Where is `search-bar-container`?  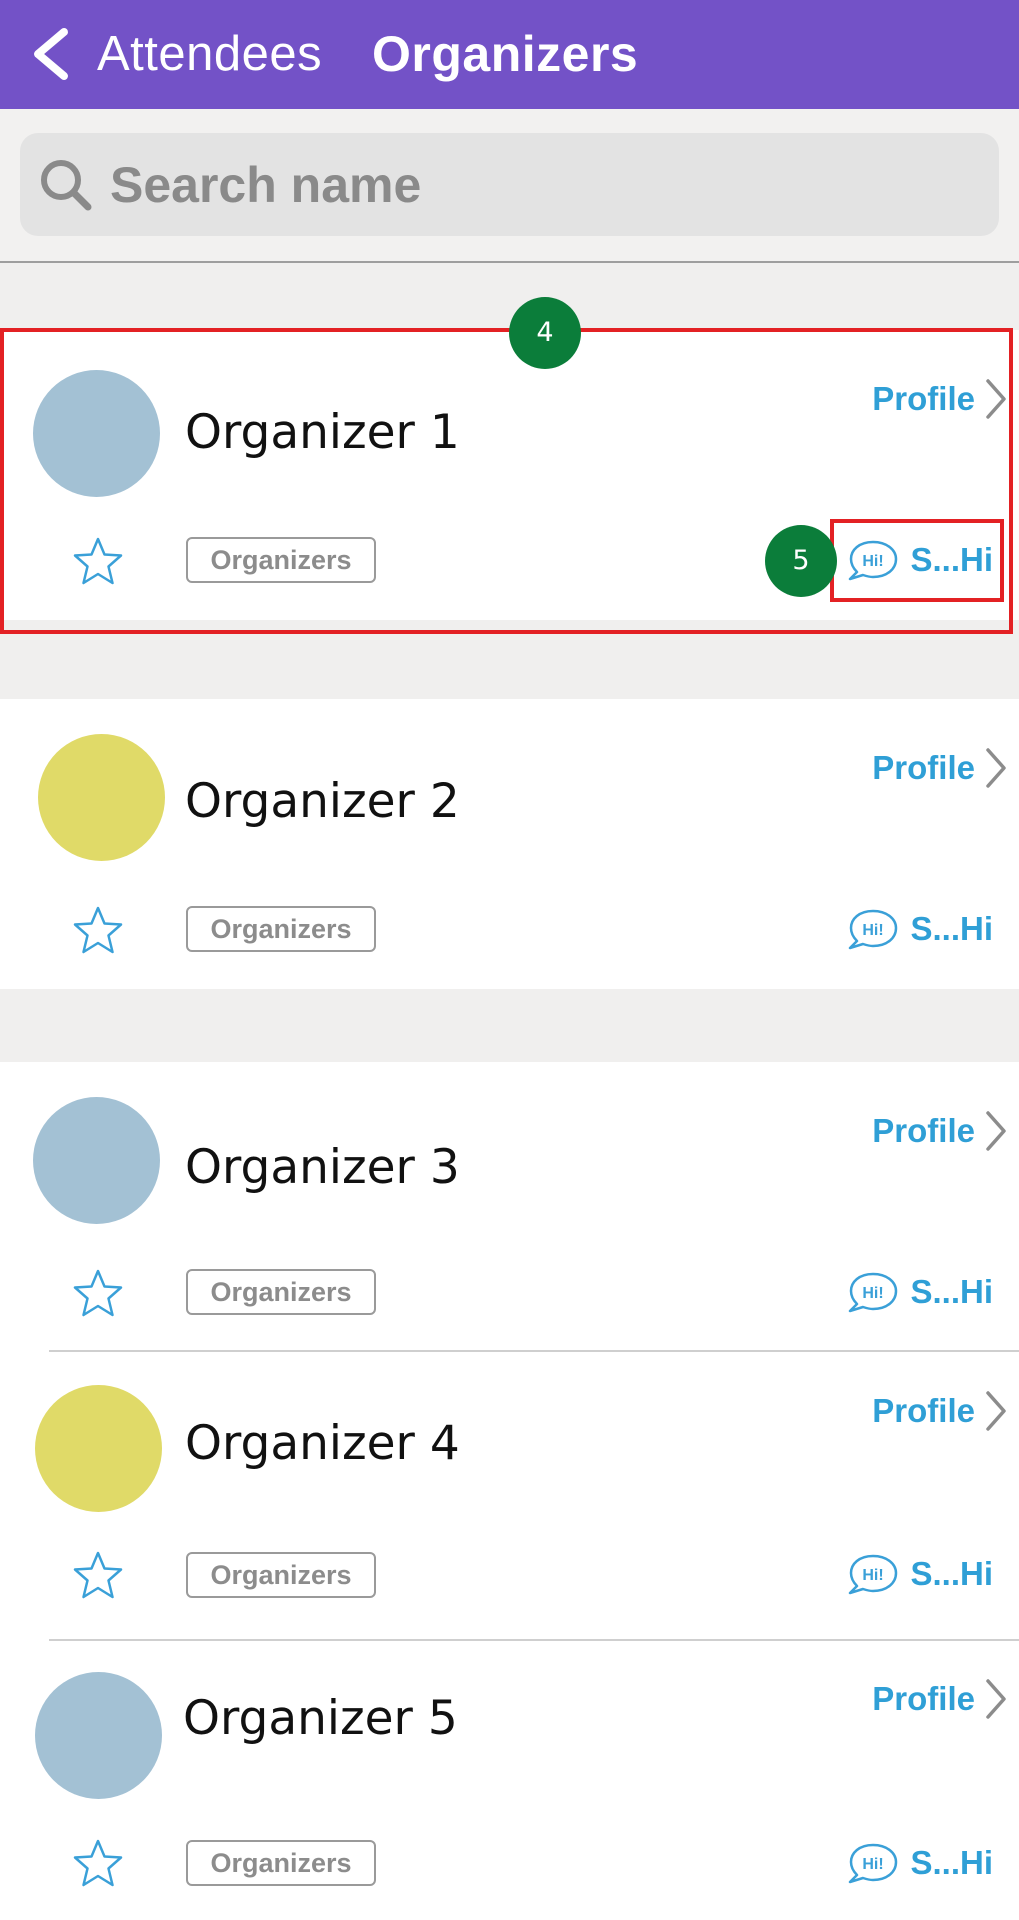
search-bar-container is located at coordinates (509, 186).